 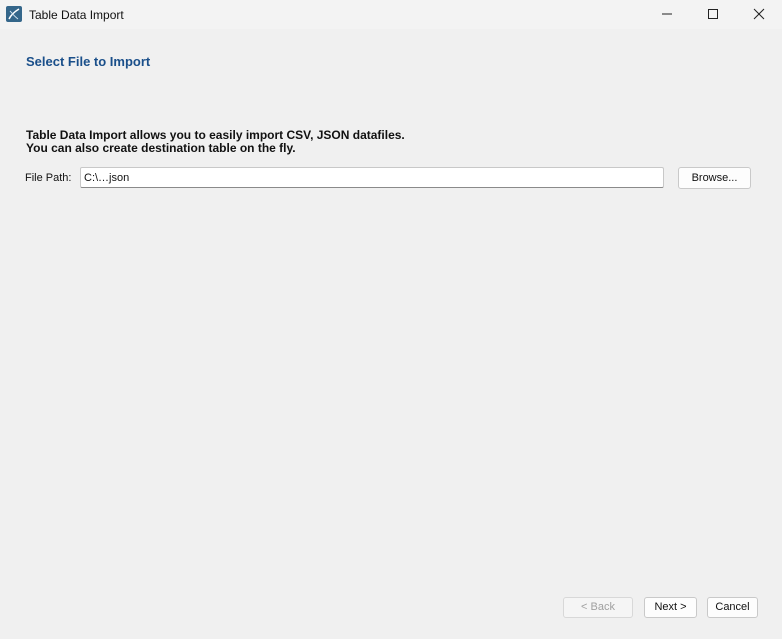 I want to click on app-icon, so click(x=14, y=14).